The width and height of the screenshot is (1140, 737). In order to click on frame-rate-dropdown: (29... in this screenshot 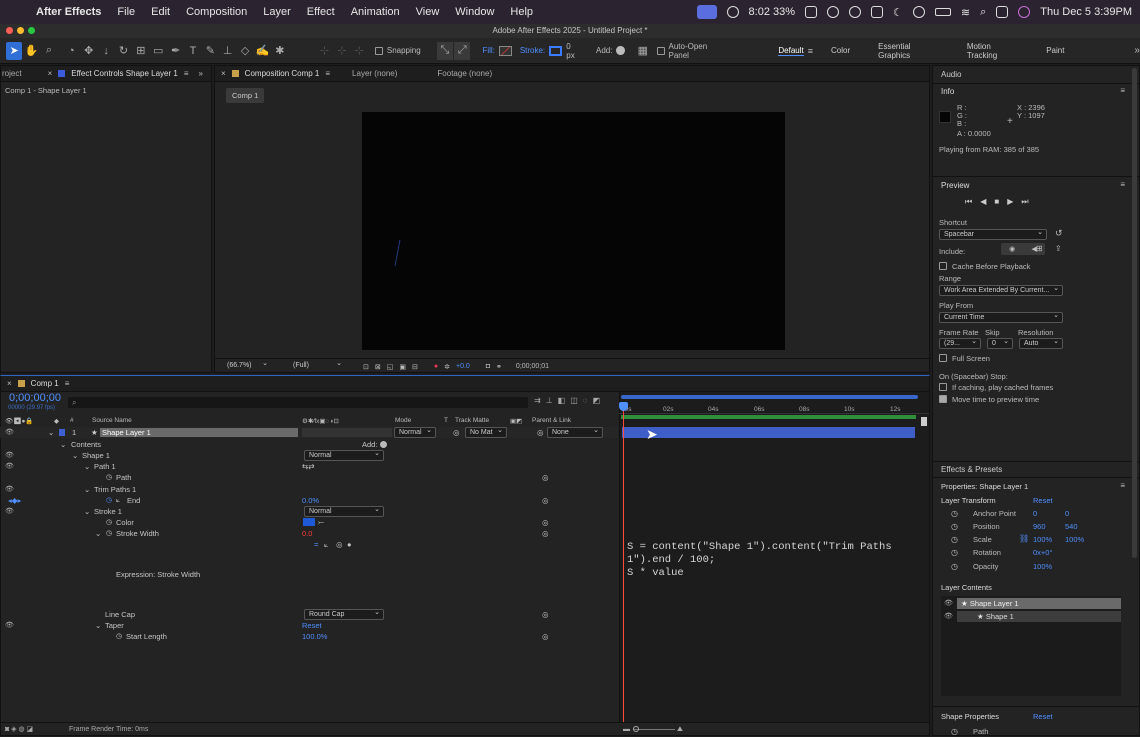, I will do `click(960, 343)`.